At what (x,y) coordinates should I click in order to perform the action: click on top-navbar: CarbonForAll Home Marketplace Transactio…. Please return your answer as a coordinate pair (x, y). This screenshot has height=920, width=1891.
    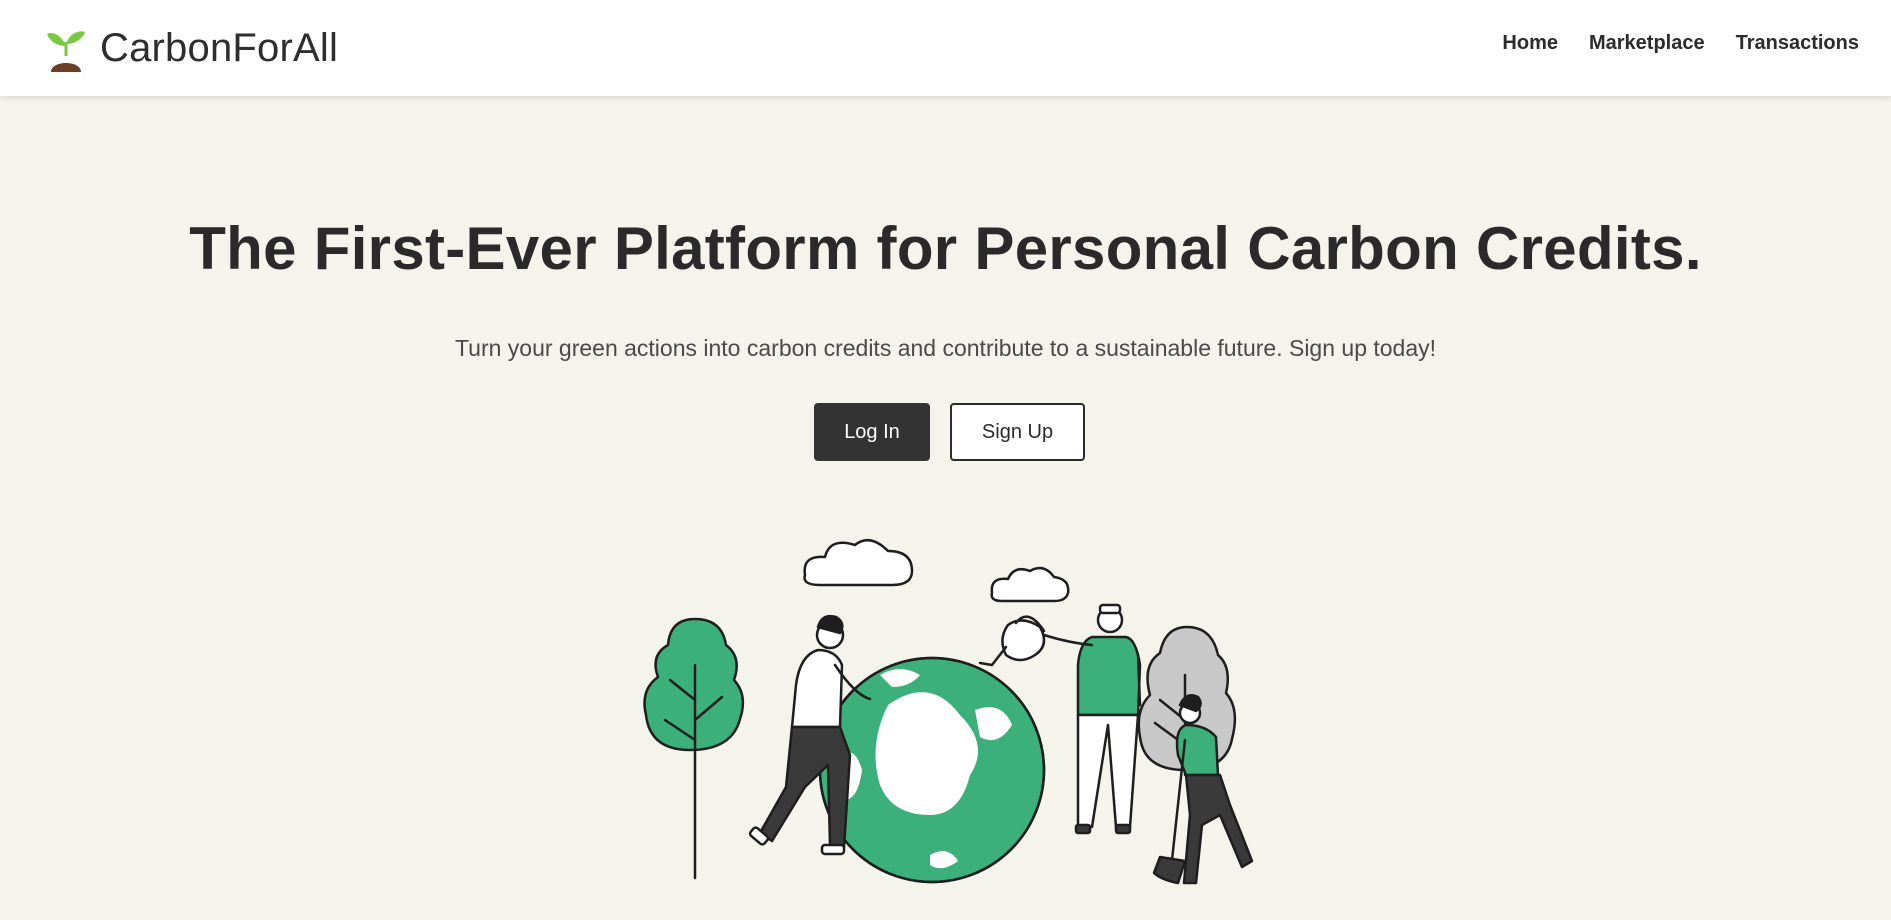
    Looking at the image, I should click on (945, 48).